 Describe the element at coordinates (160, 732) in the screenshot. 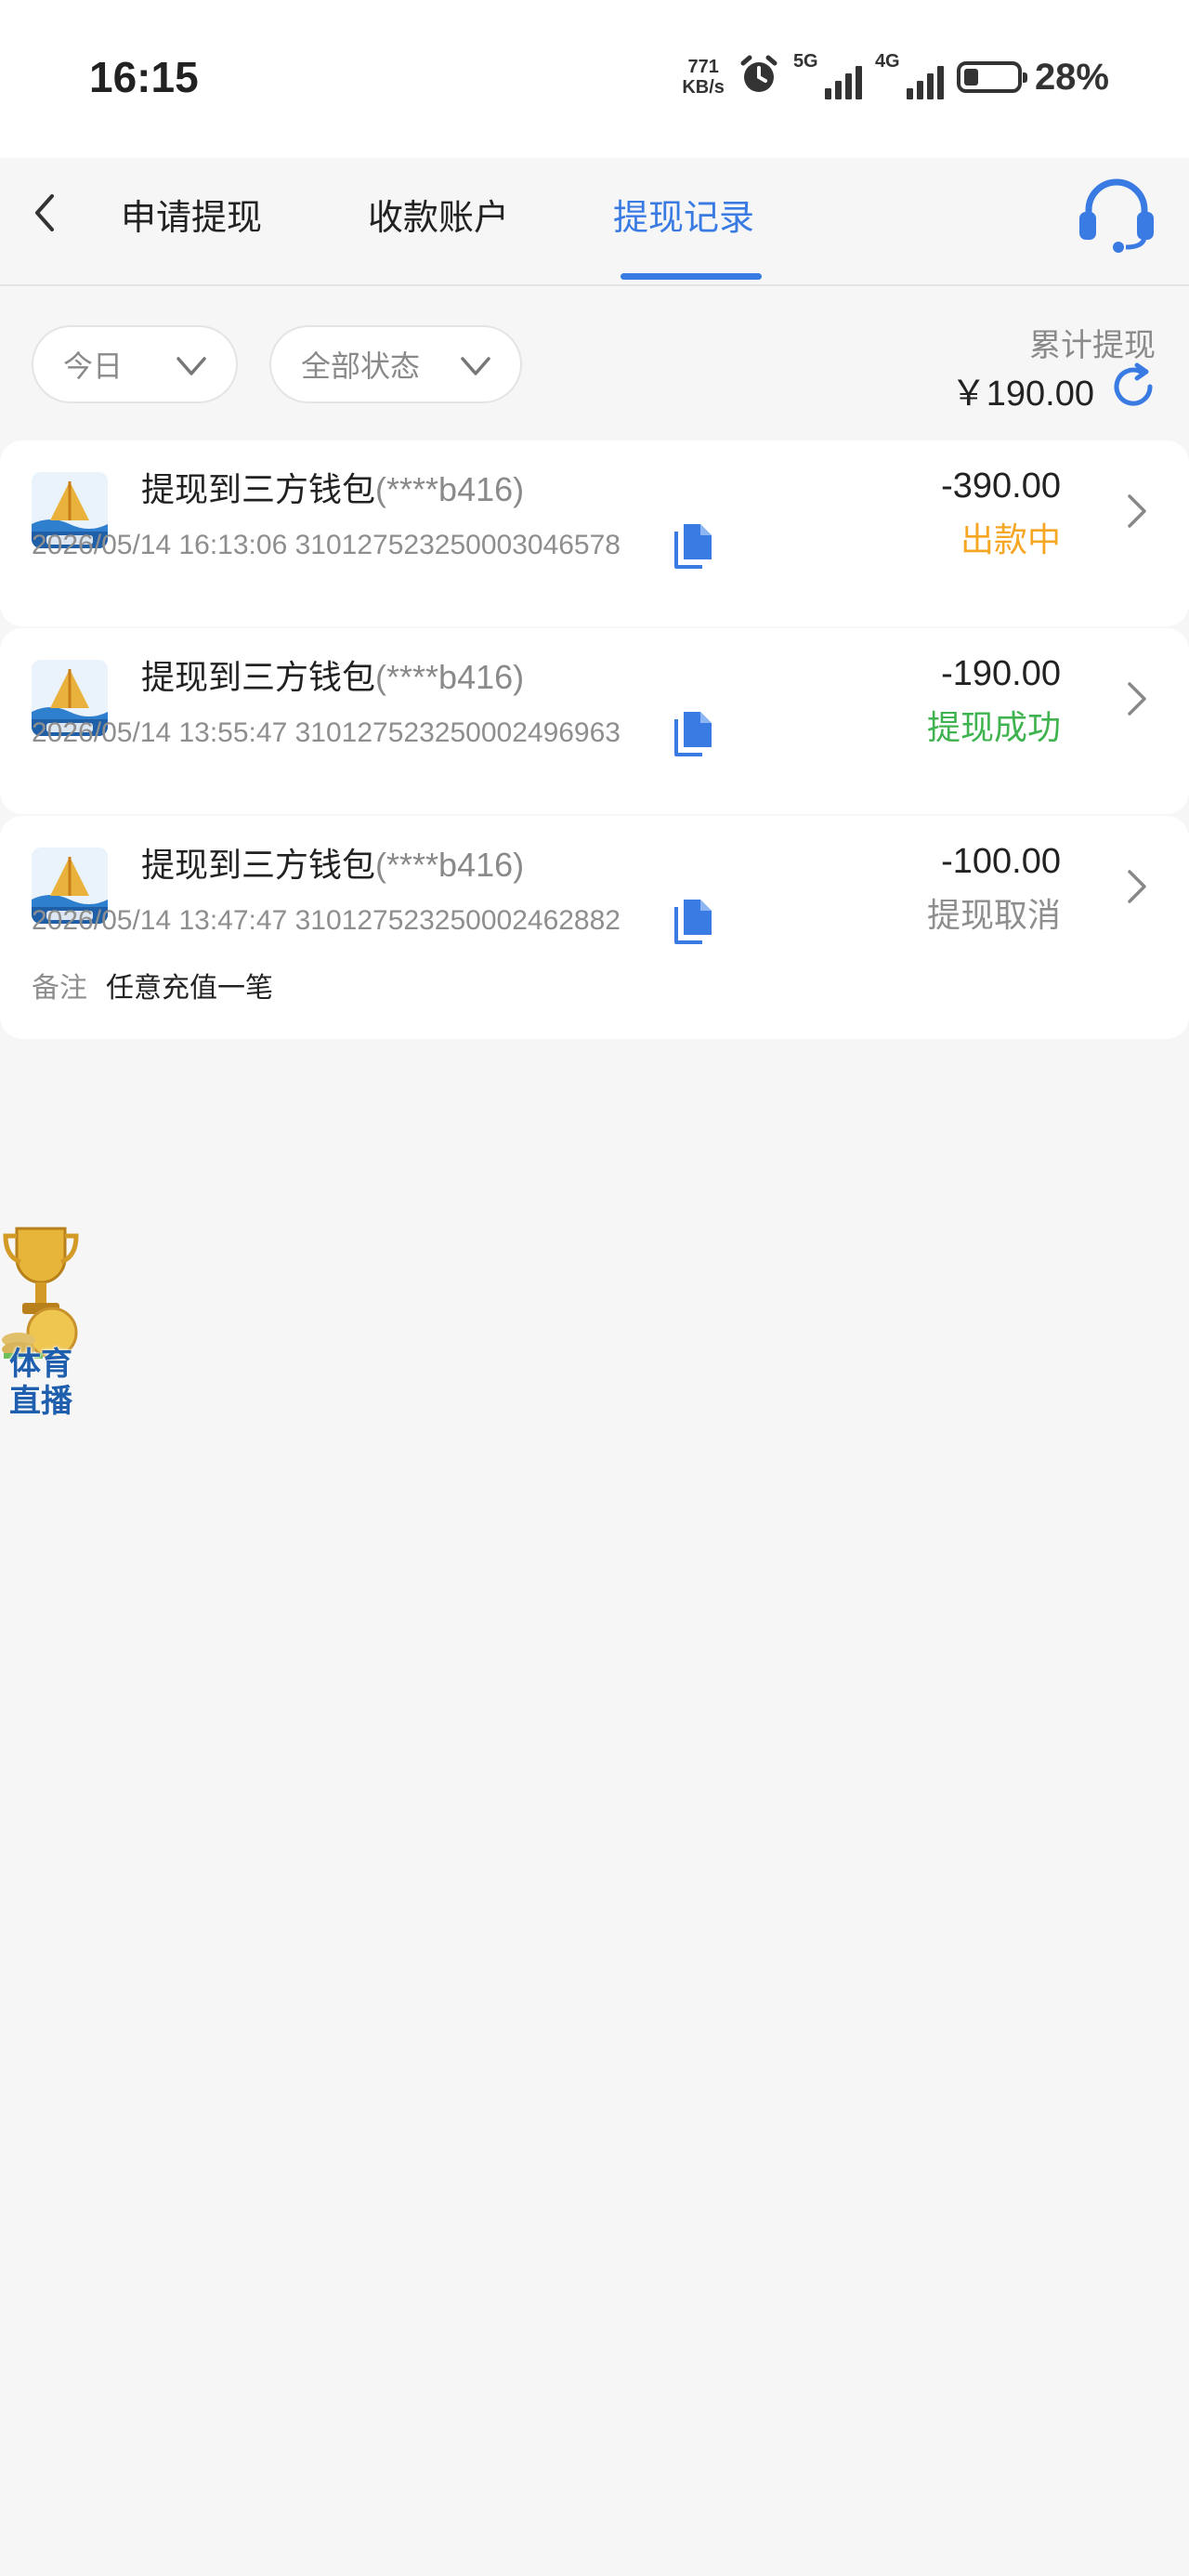

I see `record-datetime: 2026/05/14 13:55:47` at that location.